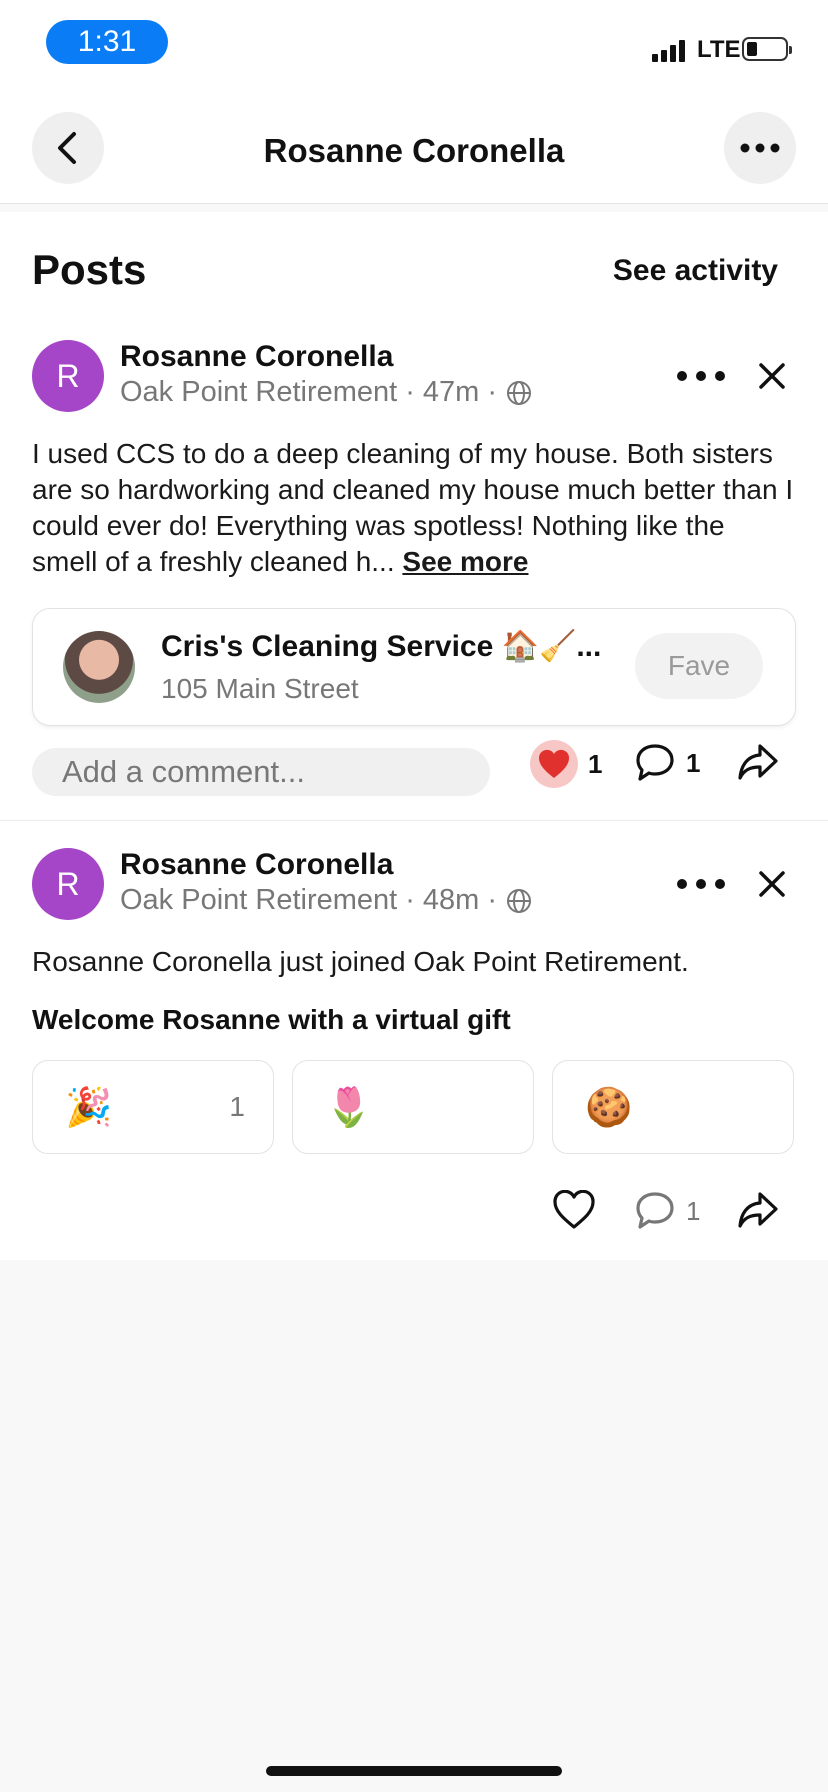 Image resolution: width=828 pixels, height=1792 pixels. What do you see at coordinates (237, 1106) in the screenshot?
I see `gift-count: 1` at bounding box center [237, 1106].